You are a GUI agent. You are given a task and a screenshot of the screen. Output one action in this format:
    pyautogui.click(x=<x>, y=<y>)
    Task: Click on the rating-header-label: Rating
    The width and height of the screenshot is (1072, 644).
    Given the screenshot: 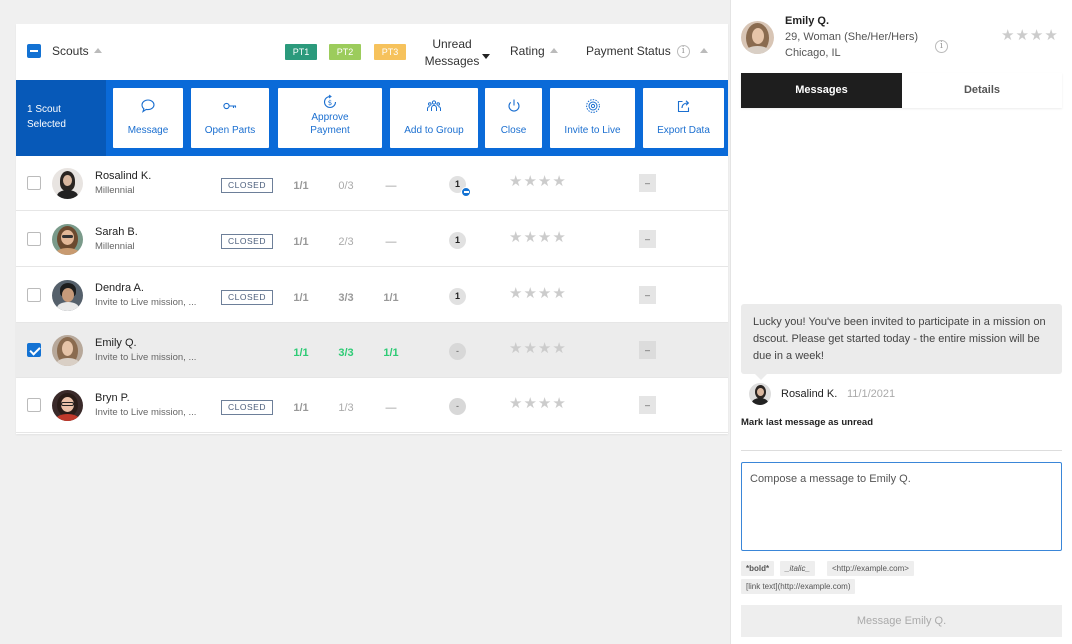 What is the action you would take?
    pyautogui.click(x=527, y=51)
    